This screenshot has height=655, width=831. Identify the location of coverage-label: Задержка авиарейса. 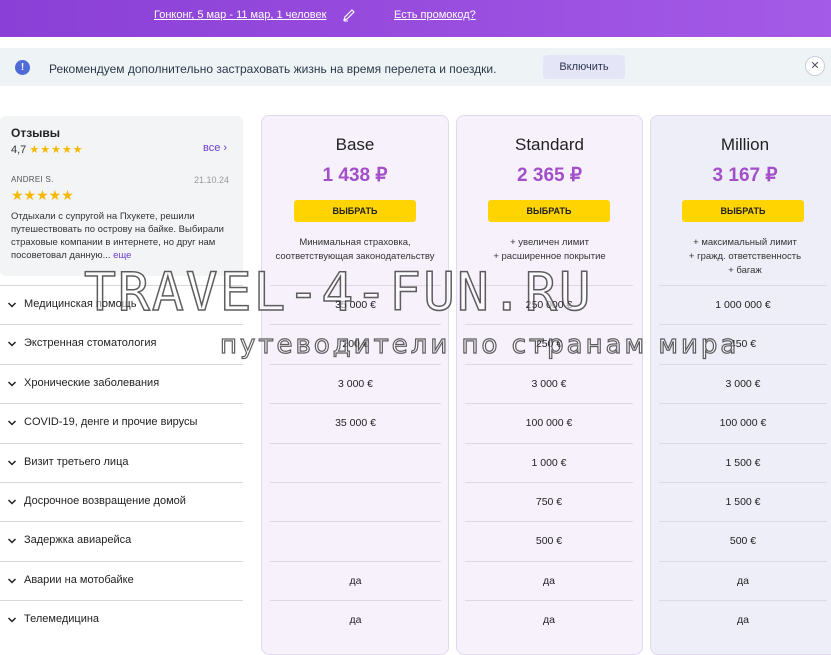
(78, 540).